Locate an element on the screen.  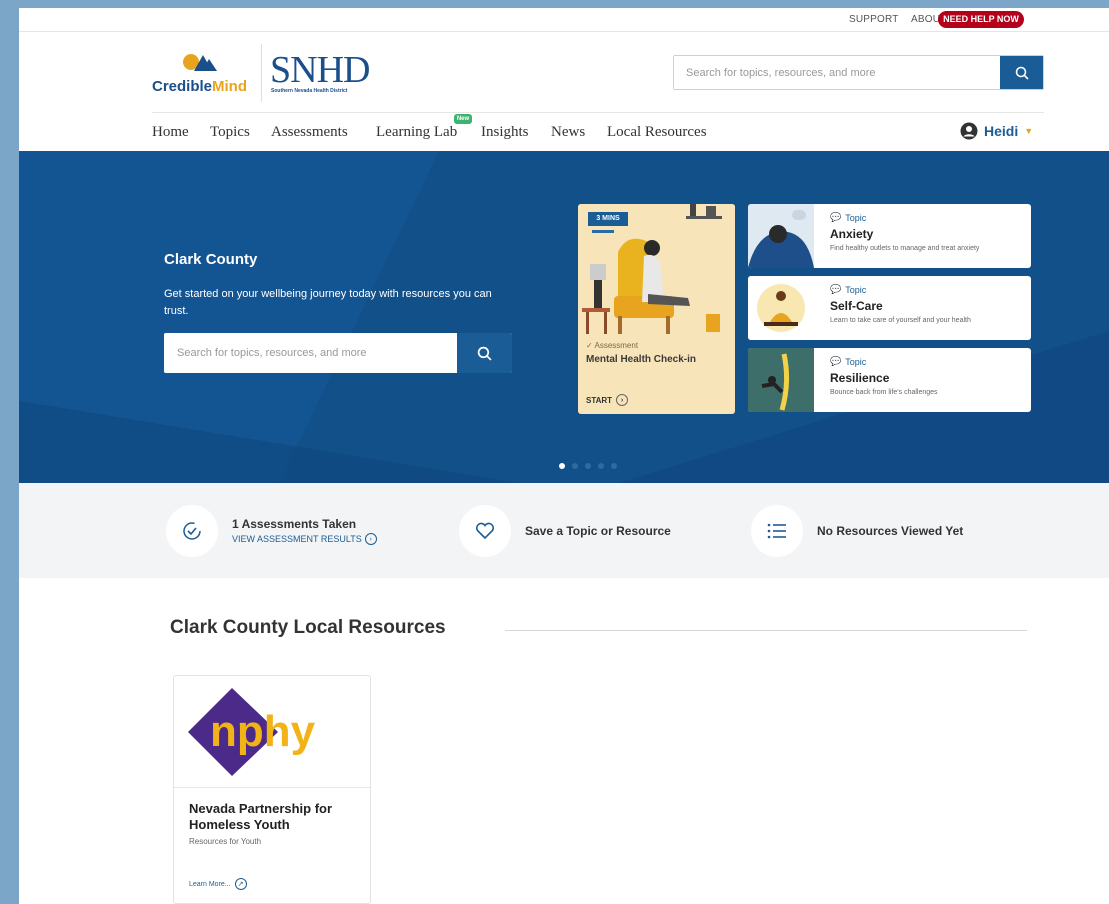
topic-name: Self-Care is located at coordinates (856, 306).